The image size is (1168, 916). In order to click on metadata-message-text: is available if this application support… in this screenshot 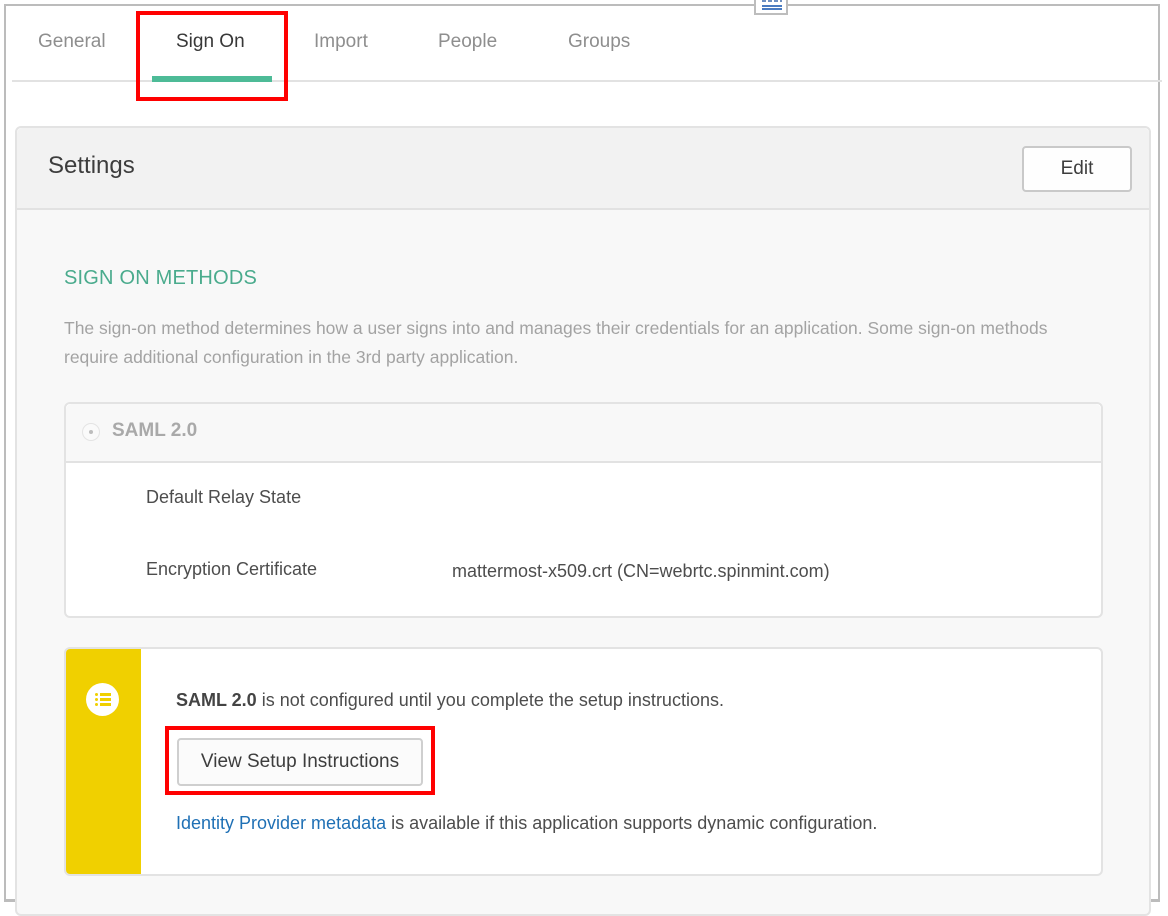, I will do `click(632, 823)`.